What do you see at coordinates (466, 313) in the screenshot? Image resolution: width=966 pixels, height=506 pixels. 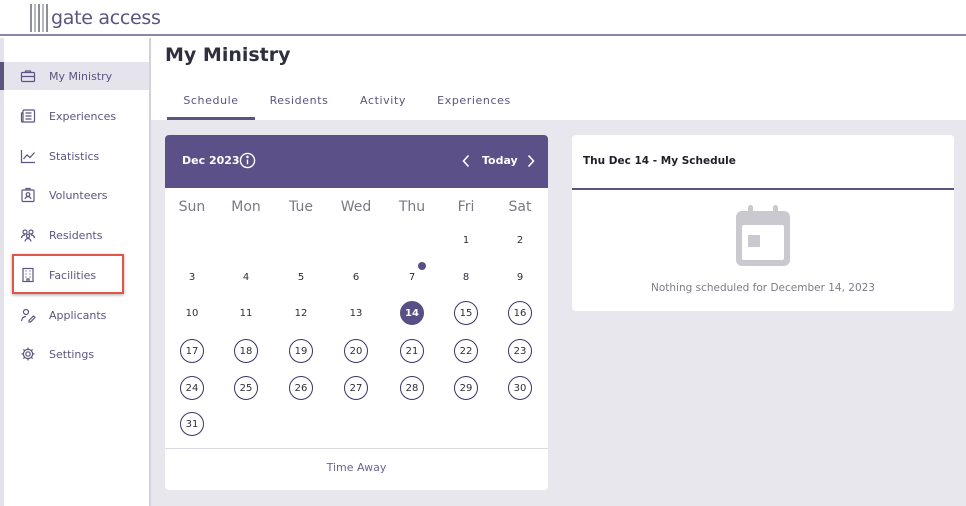 I see `calendar-day: 15` at bounding box center [466, 313].